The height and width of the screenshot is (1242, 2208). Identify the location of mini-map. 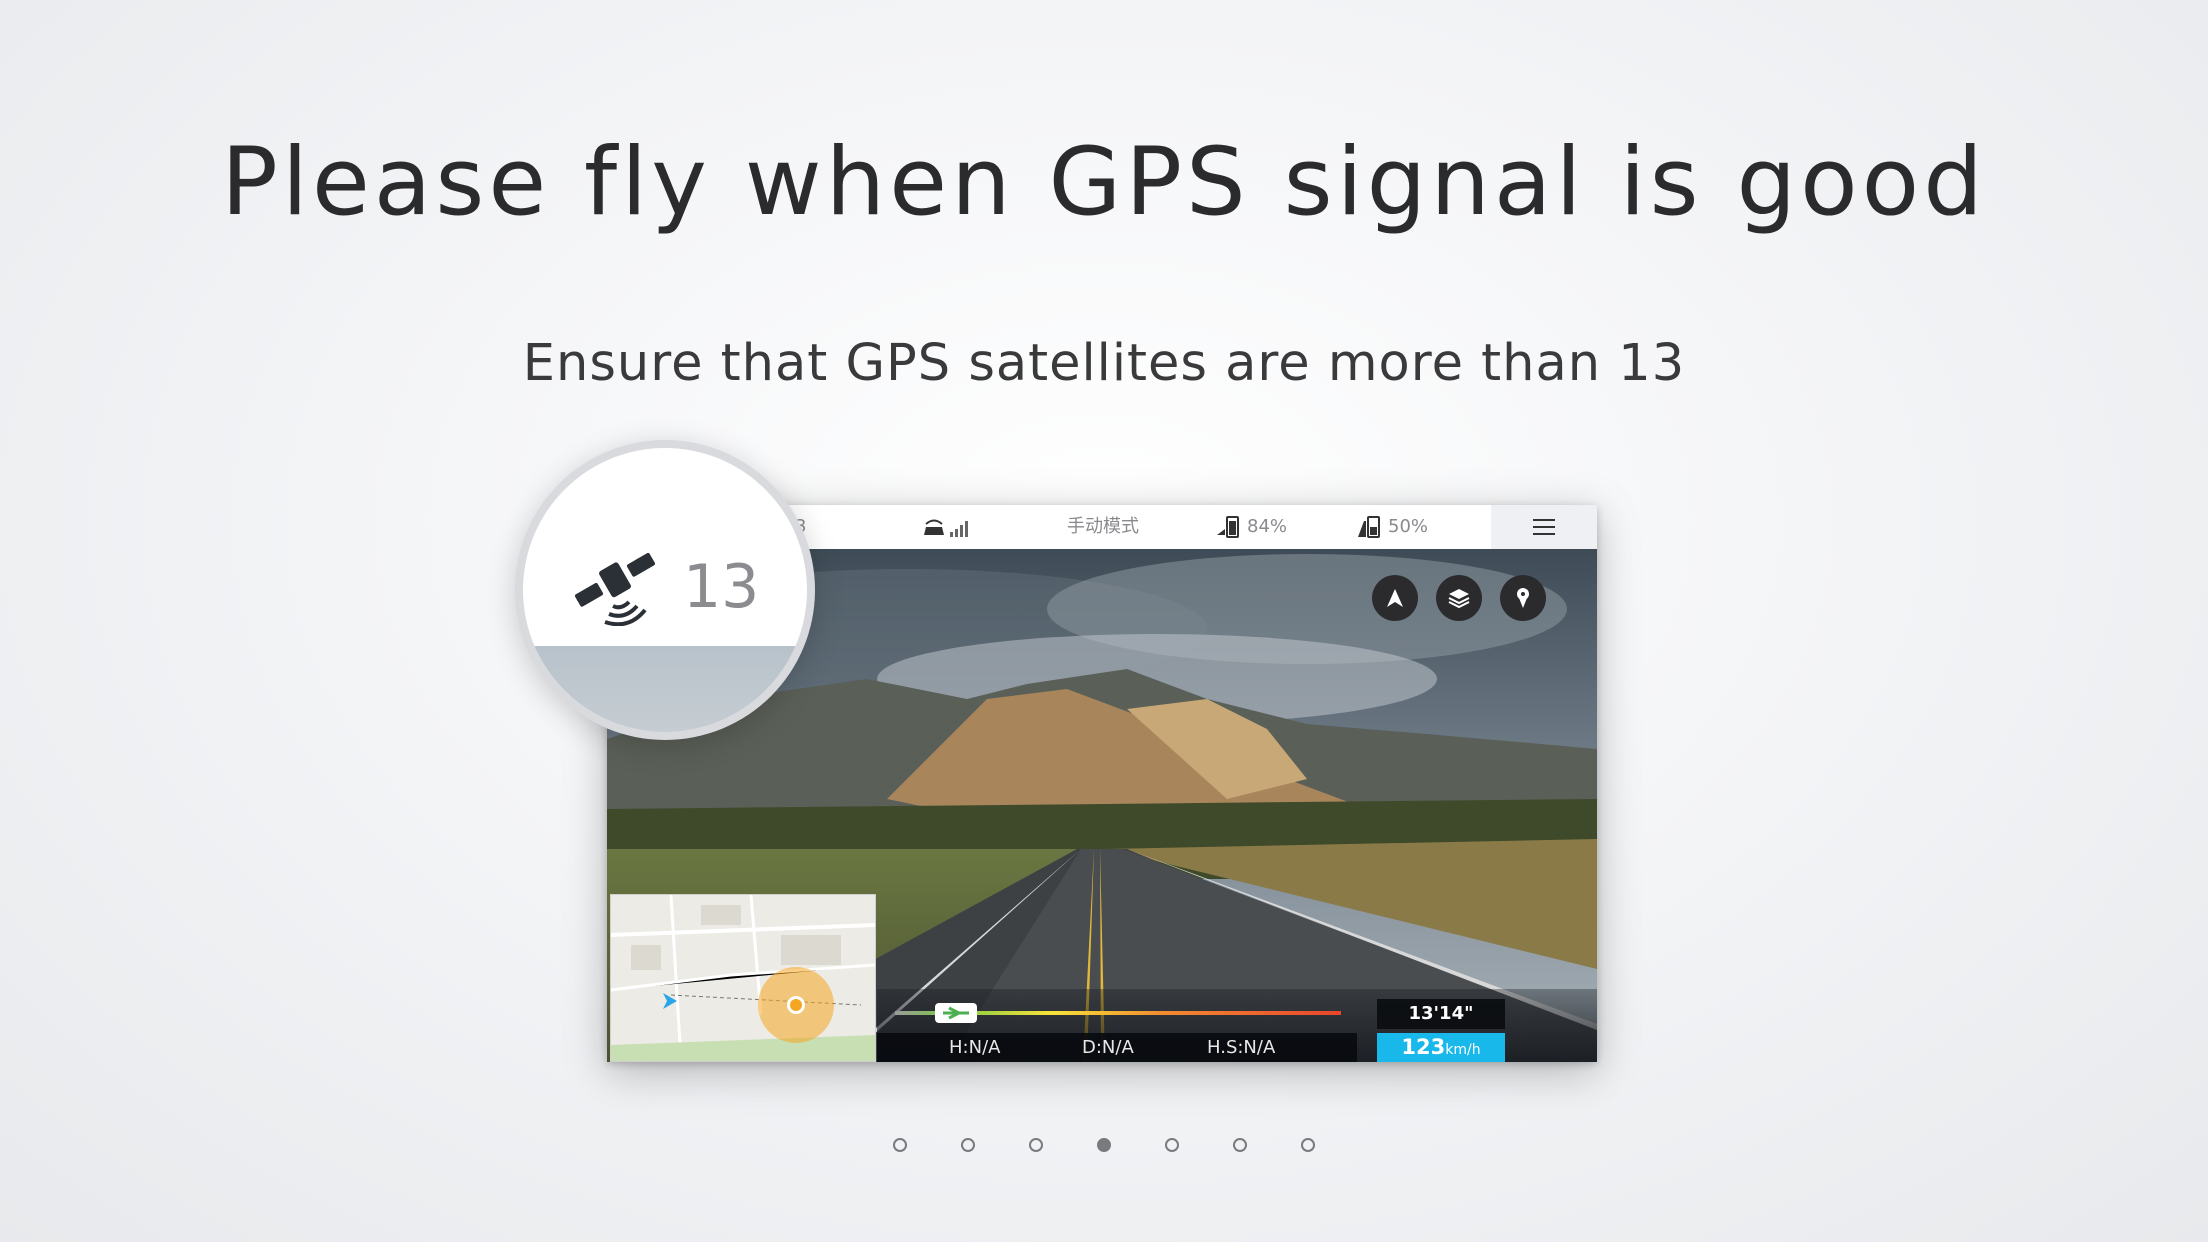
(743, 978).